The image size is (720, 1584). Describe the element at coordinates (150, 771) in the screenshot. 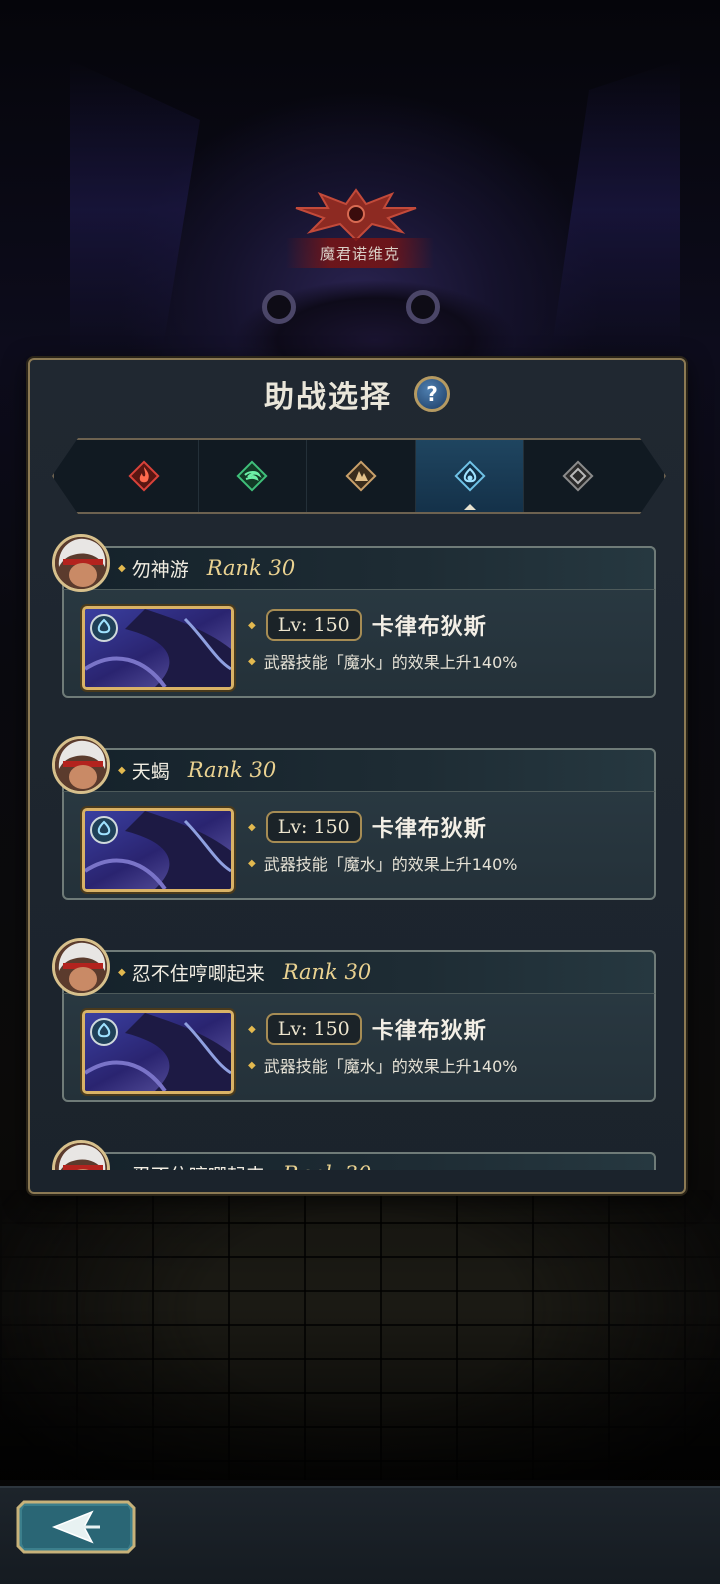

I see `player-name: 天蝎` at that location.